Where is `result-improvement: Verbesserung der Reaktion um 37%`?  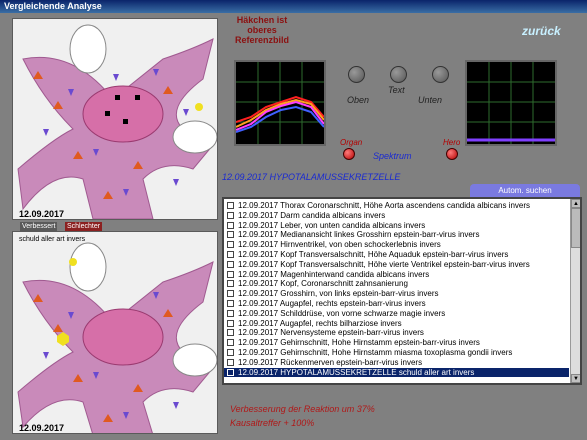
result-improvement: Verbesserung der Reaktion um 37% is located at coordinates (302, 409).